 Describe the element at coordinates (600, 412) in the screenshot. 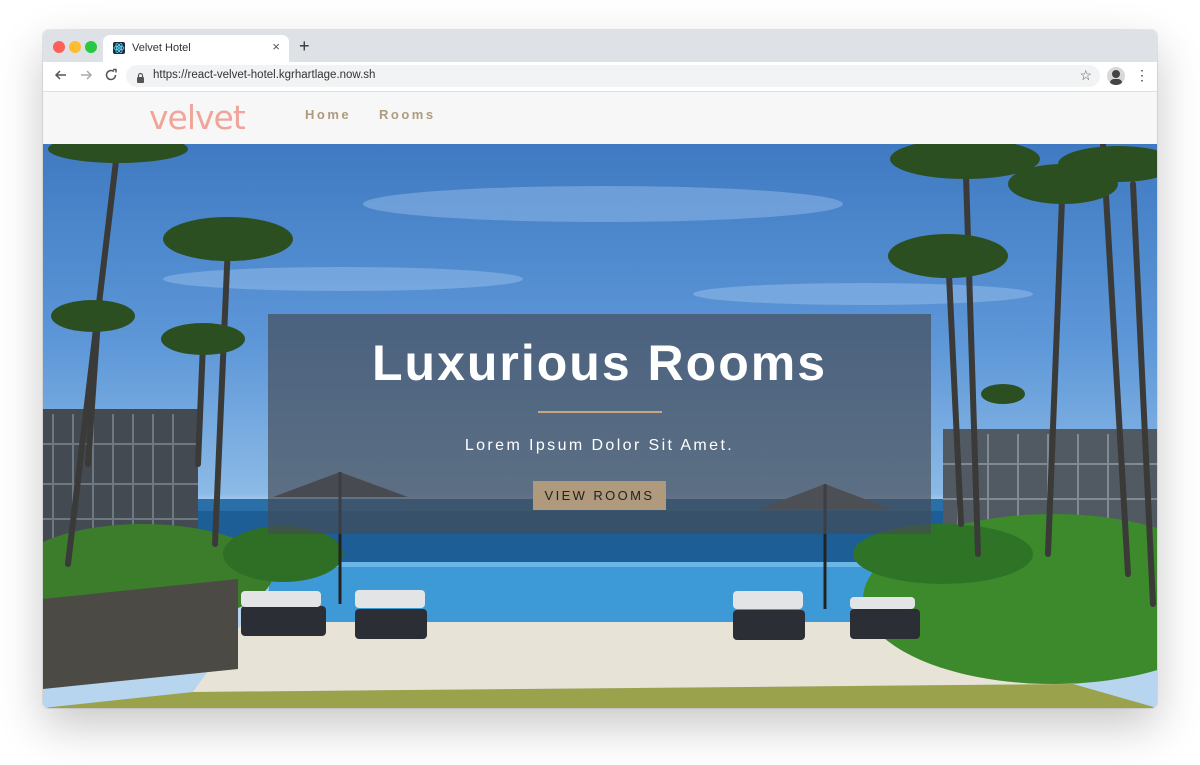

I see `hero-divider` at that location.